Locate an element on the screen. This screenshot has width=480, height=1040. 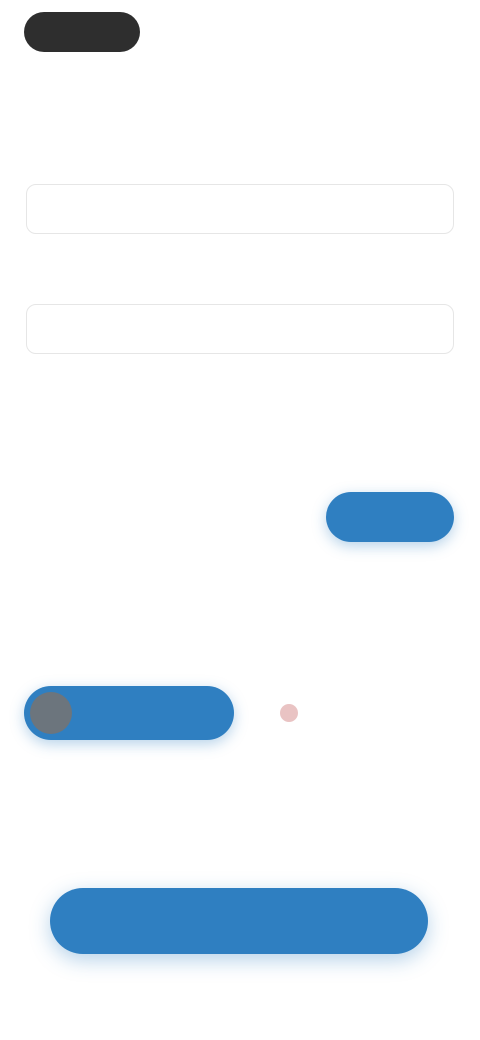
toggle-knob is located at coordinates (51, 713).